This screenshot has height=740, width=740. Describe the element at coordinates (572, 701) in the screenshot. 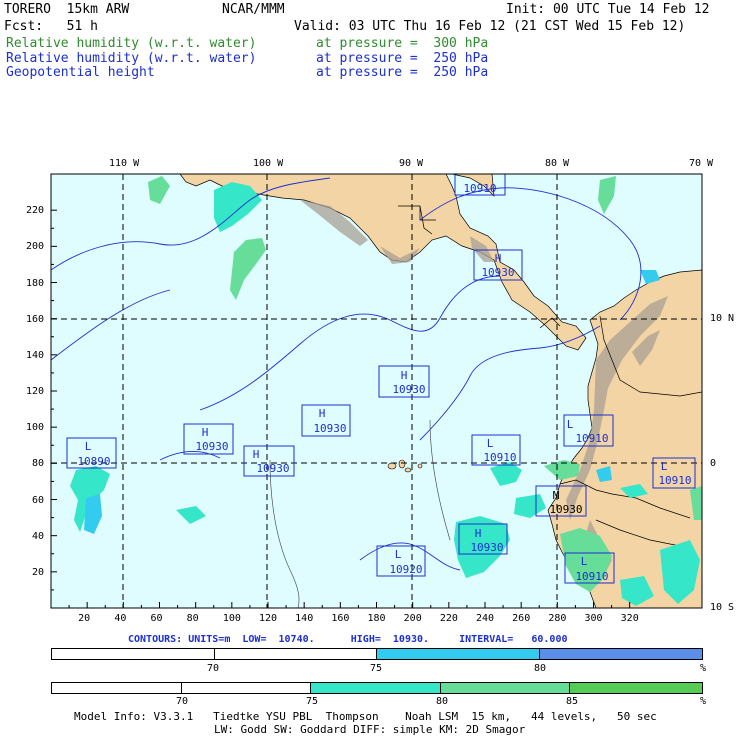

I see `legend-rh300-label-85: 85` at that location.